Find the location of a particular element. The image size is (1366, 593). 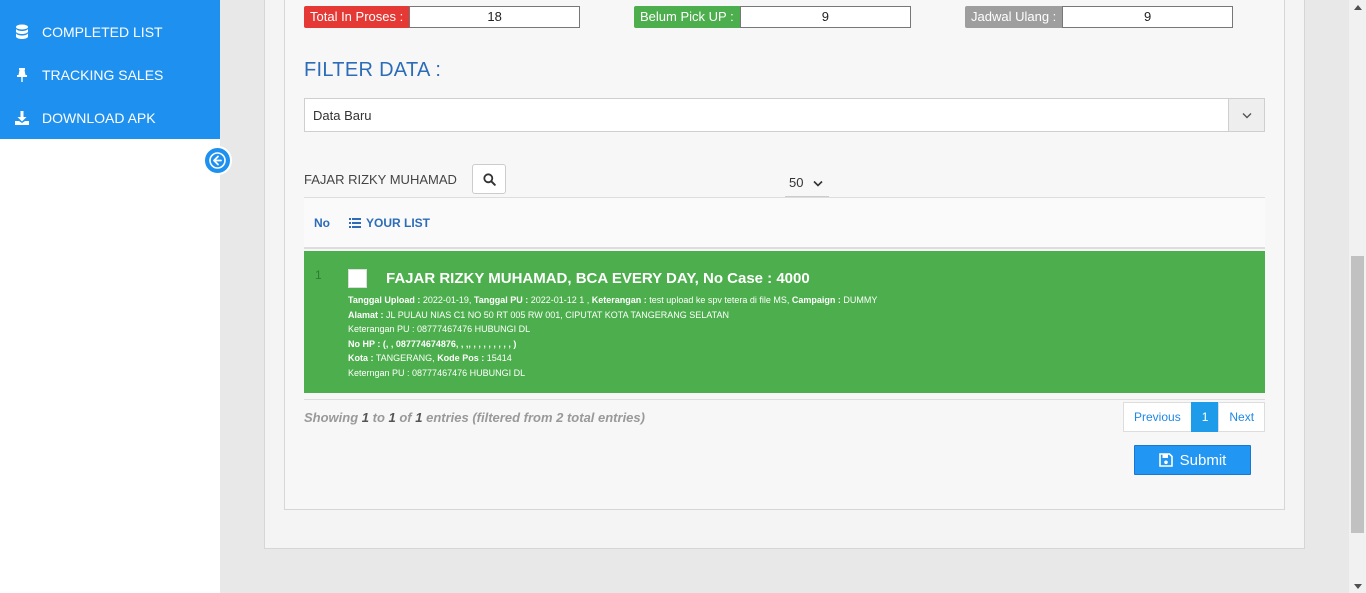

sidebar-item-download-apk: DOWNLOAD APK is located at coordinates (110, 117).